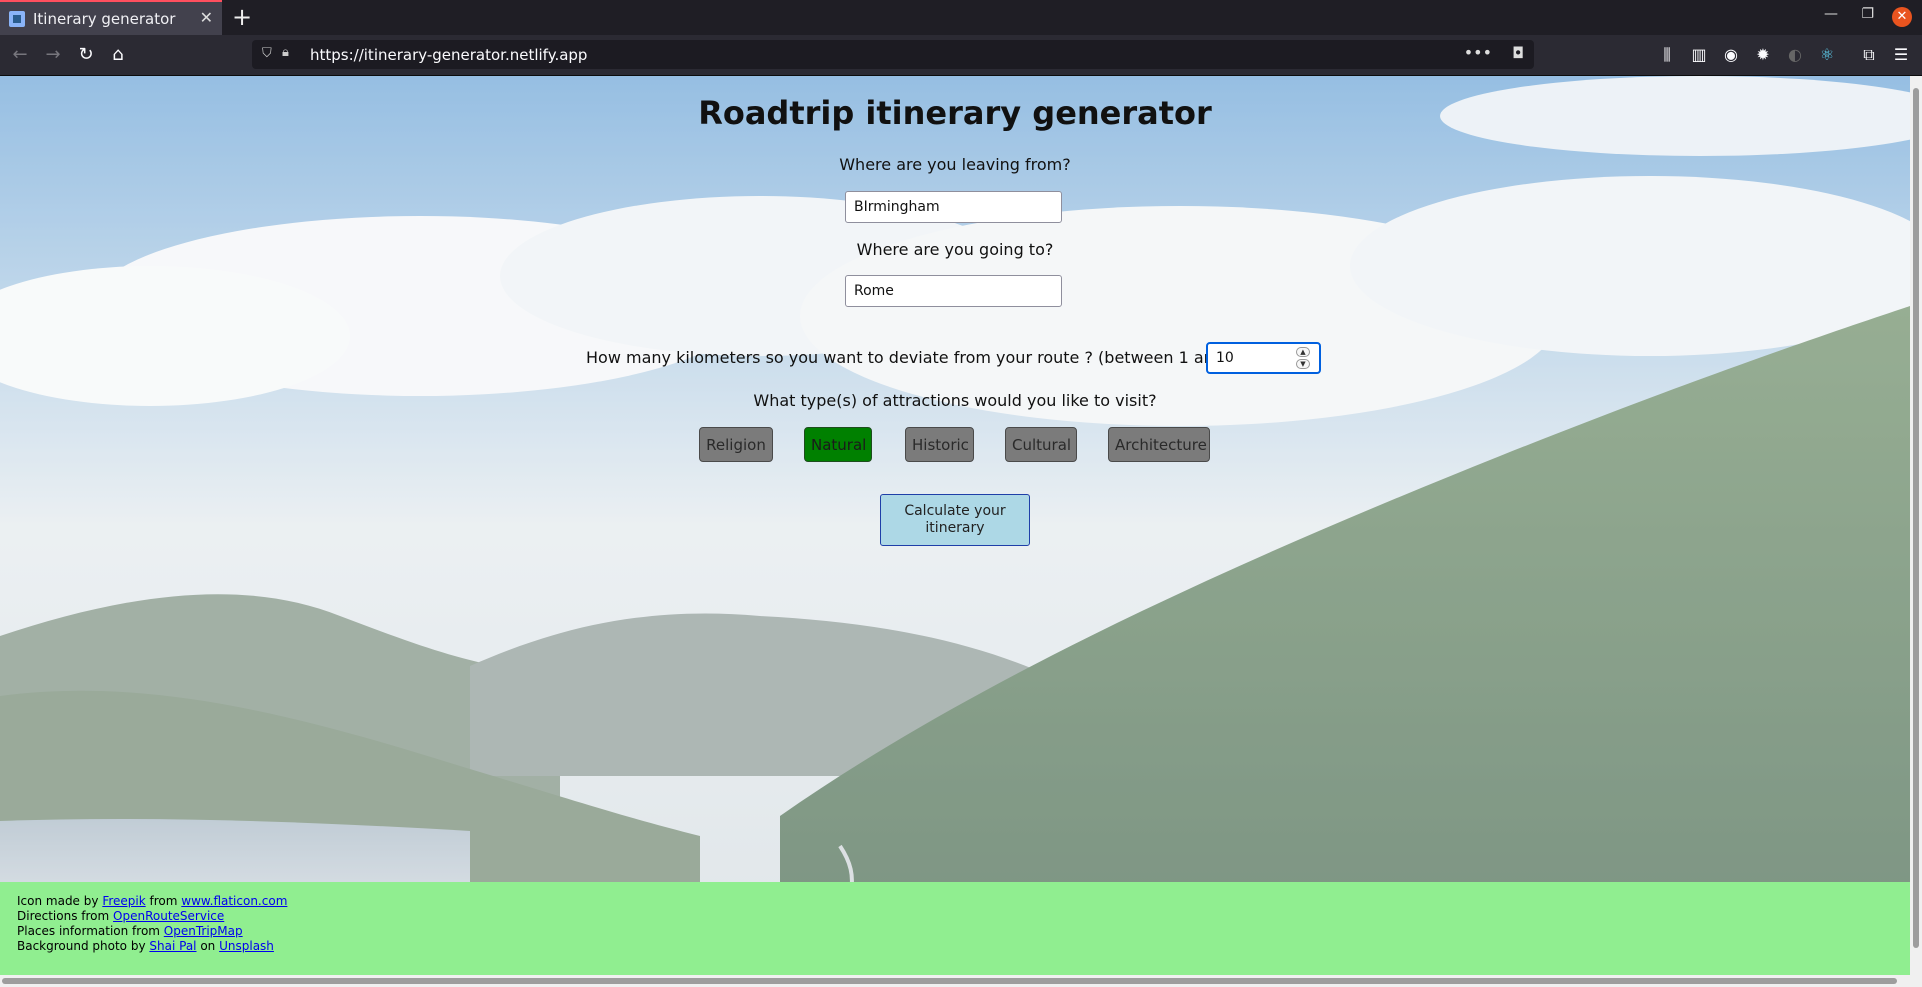 This screenshot has height=987, width=1922. I want to click on footer-directions-credit: Directions from OpenRouteService, so click(121, 916).